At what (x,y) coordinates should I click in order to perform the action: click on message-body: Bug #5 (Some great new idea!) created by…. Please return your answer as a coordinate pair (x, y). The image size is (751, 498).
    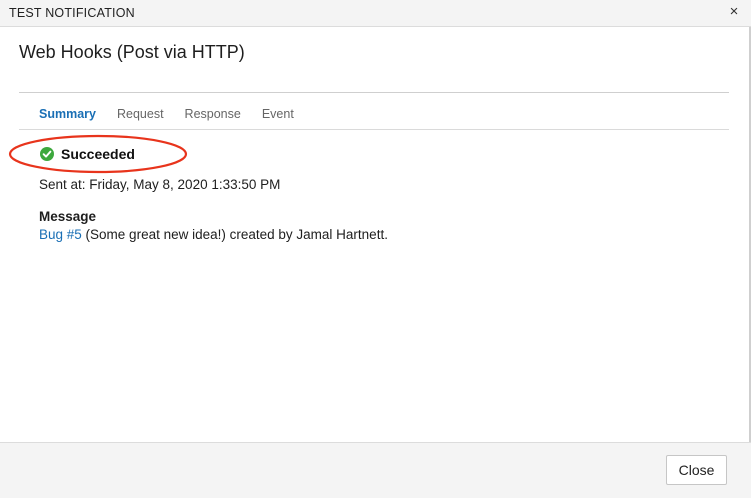
    Looking at the image, I should click on (213, 234).